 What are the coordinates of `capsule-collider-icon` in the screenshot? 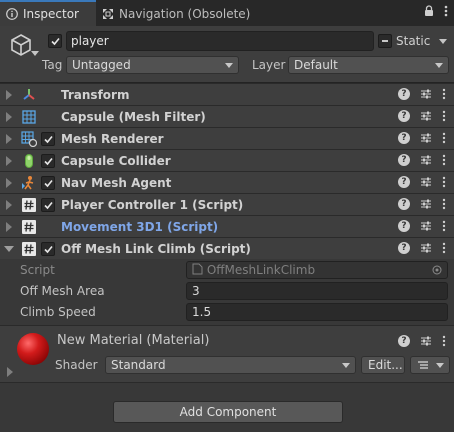 It's located at (29, 161).